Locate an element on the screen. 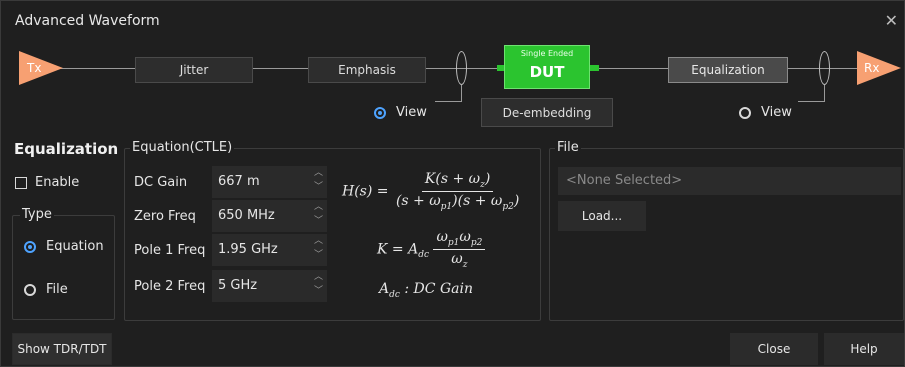  help-button: Help is located at coordinates (864, 349).